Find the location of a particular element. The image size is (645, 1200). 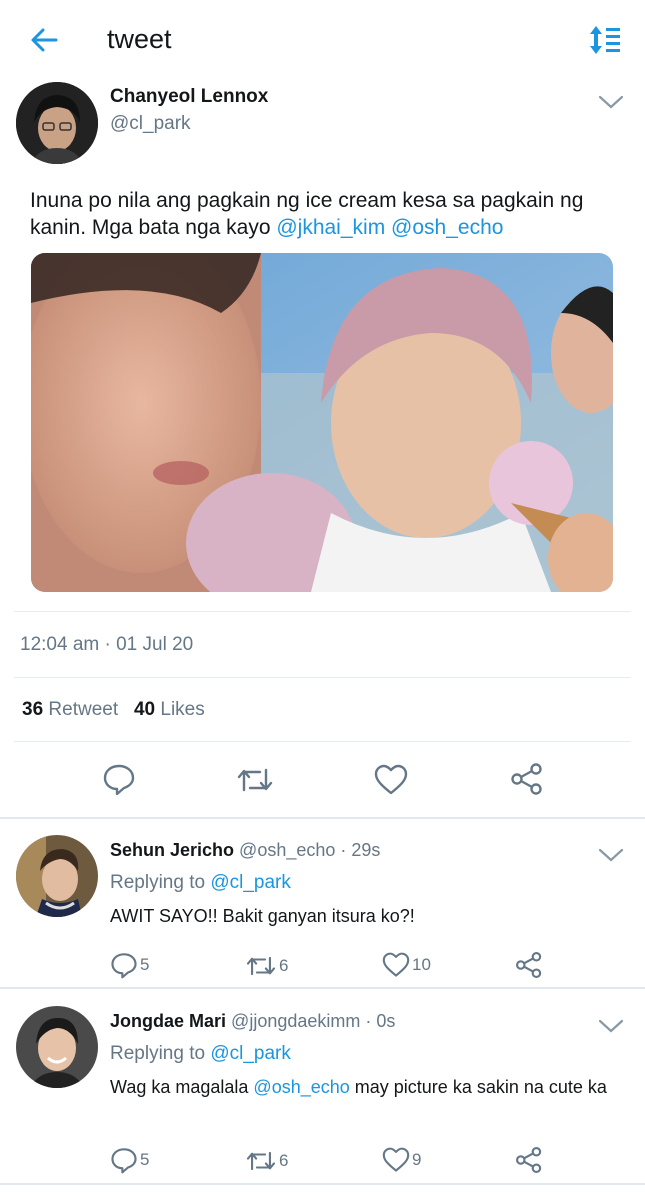

like-button: 10 is located at coordinates (406, 965).